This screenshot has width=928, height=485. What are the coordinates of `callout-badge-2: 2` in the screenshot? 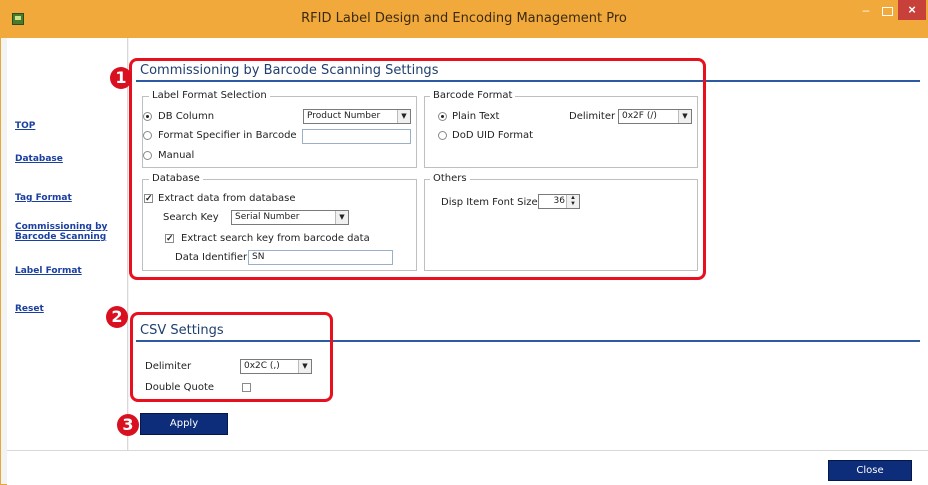 It's located at (117, 317).